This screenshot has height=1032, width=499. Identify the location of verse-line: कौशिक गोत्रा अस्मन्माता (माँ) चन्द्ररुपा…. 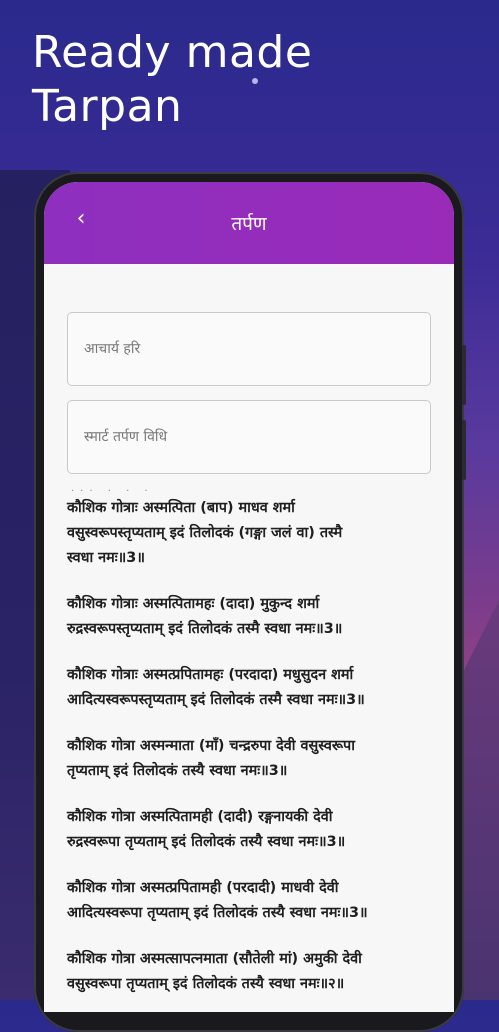
(211, 746).